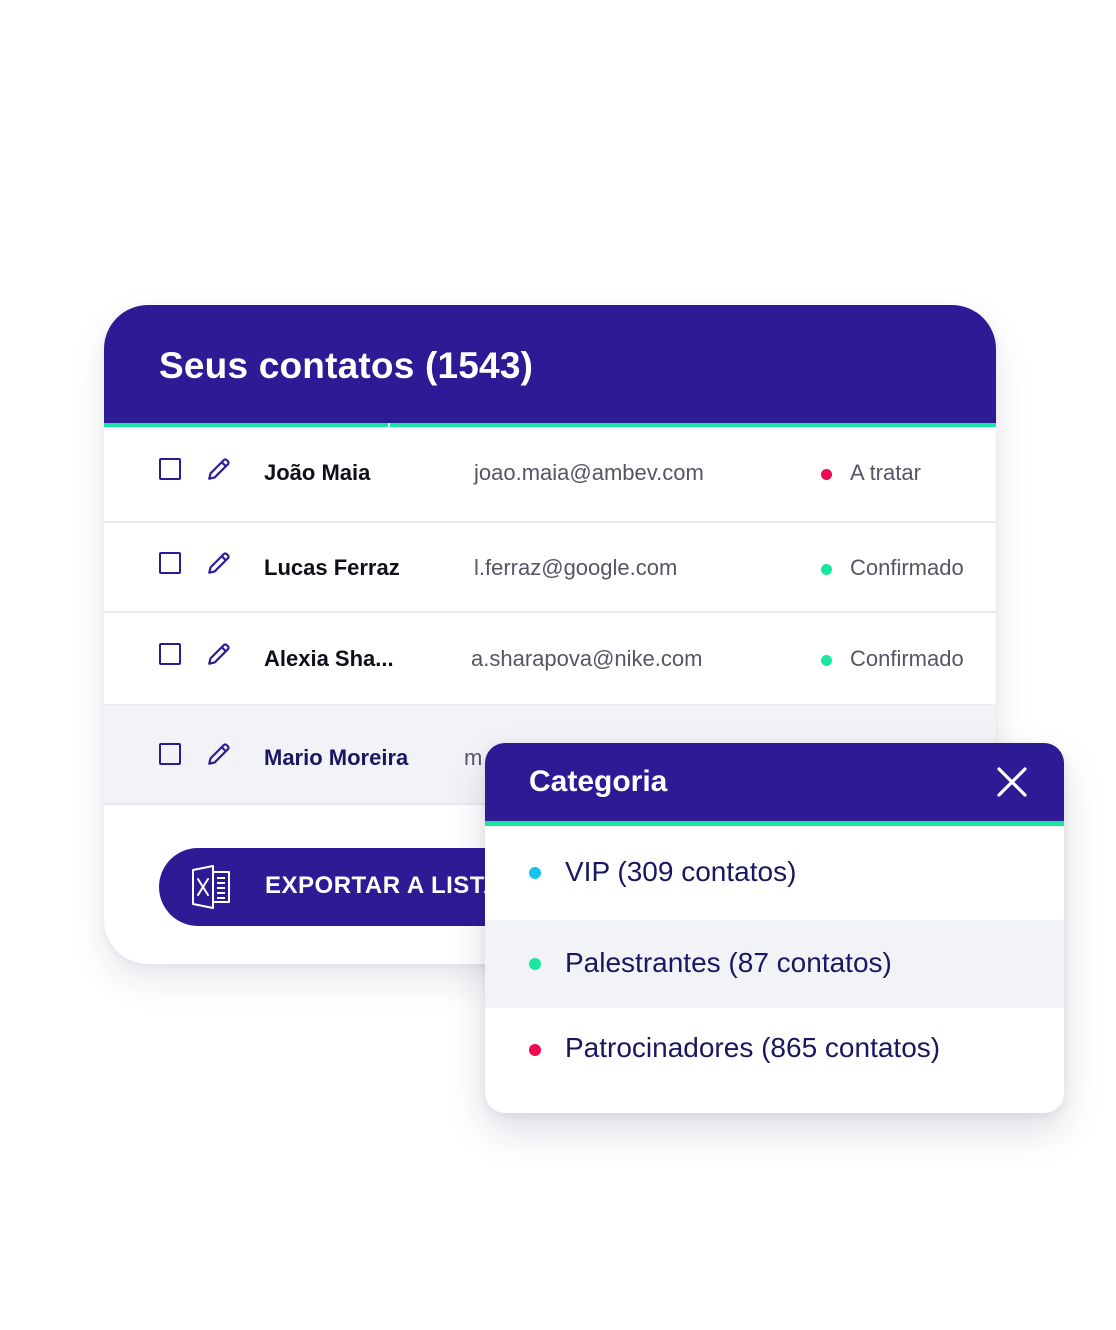 The width and height of the screenshot is (1116, 1330). Describe the element at coordinates (383, 885) in the screenshot. I see `export-button-label: EXPORTAR A LISTA` at that location.